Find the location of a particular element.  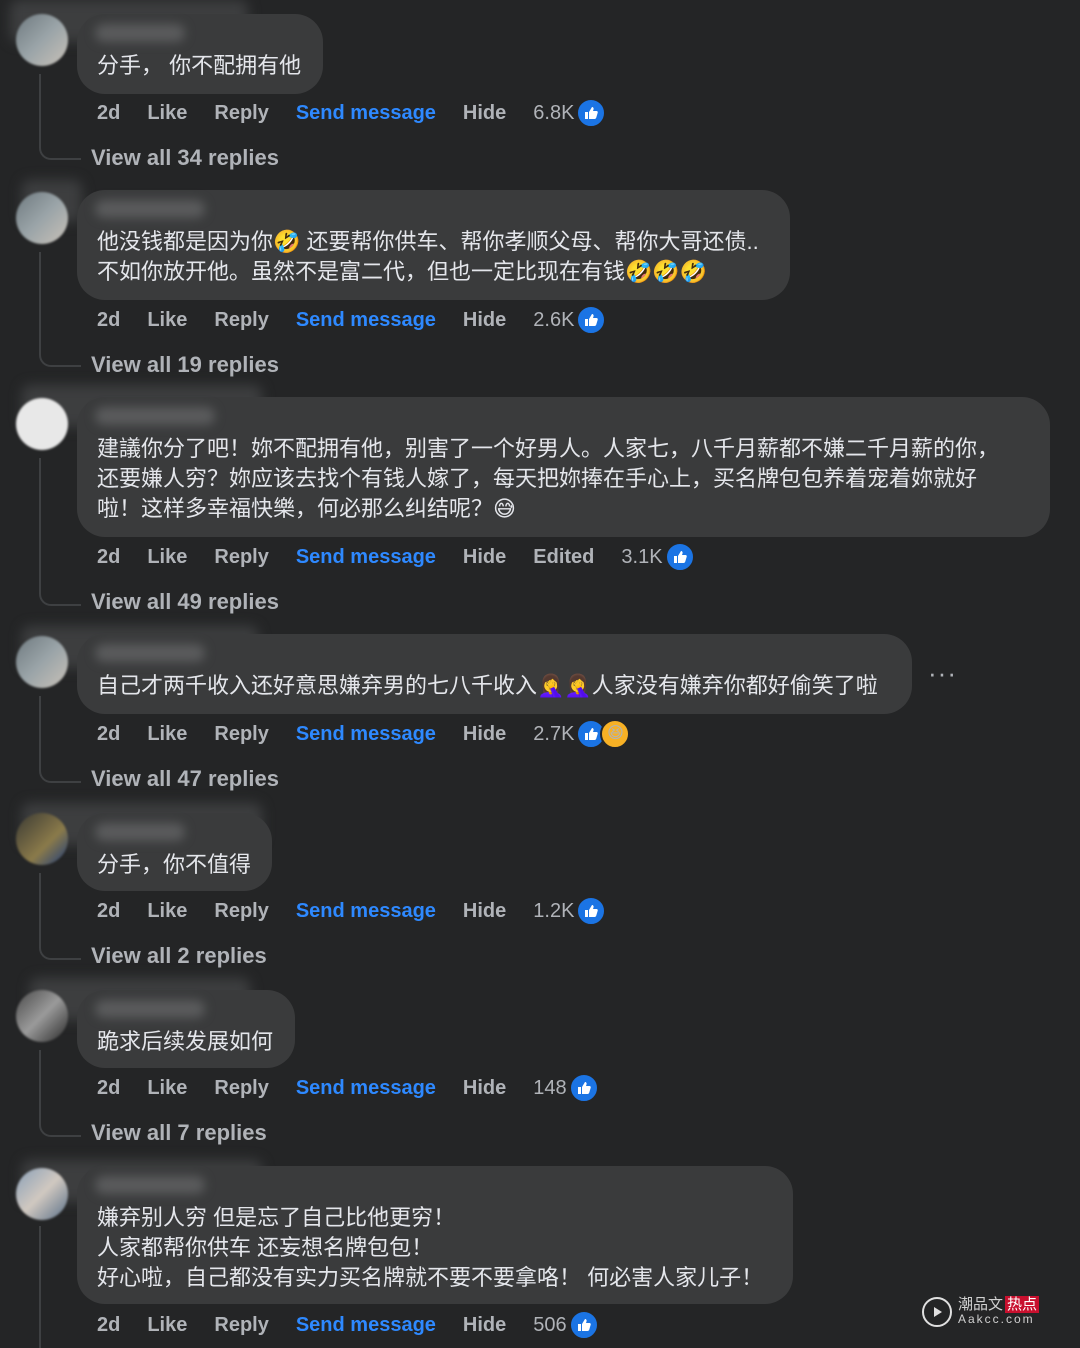

more-options-icon: ··· is located at coordinates (942, 673).